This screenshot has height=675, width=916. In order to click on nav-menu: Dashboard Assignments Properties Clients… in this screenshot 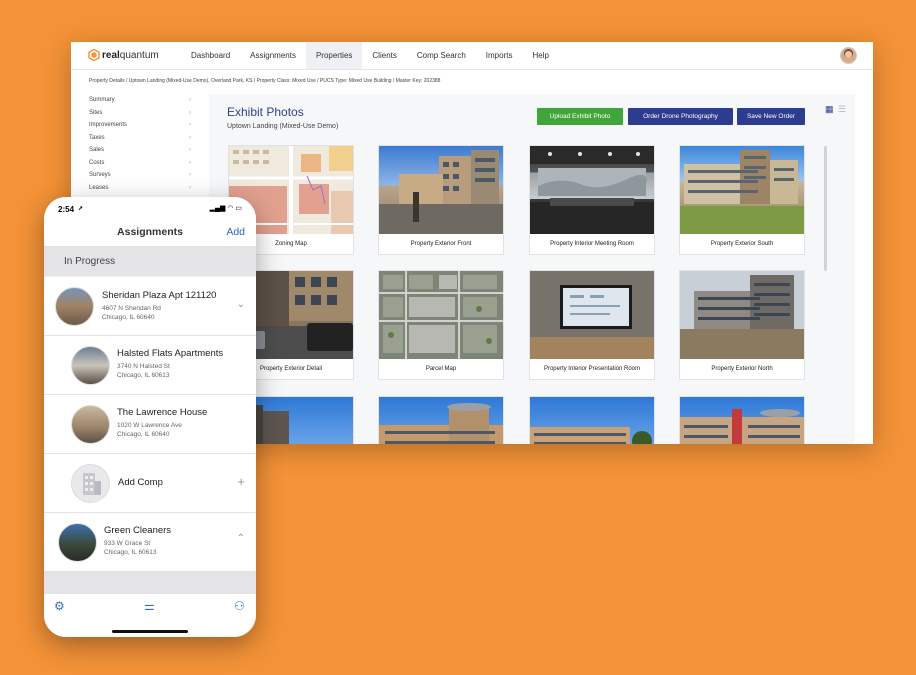, I will do `click(370, 55)`.